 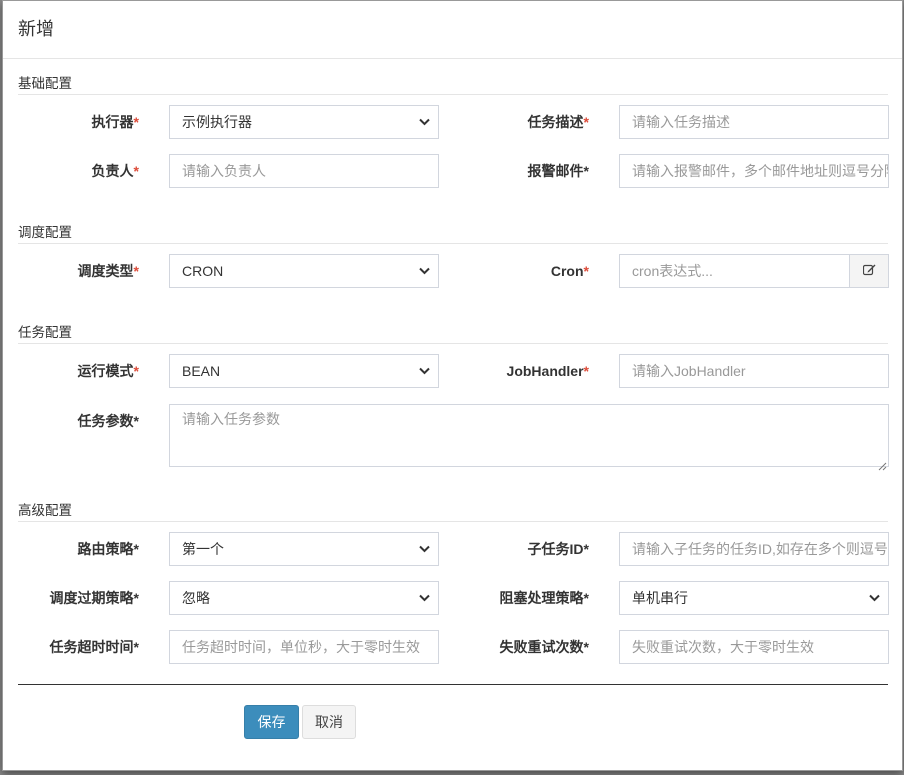 I want to click on schedule-type-select: CRON, so click(x=304, y=271).